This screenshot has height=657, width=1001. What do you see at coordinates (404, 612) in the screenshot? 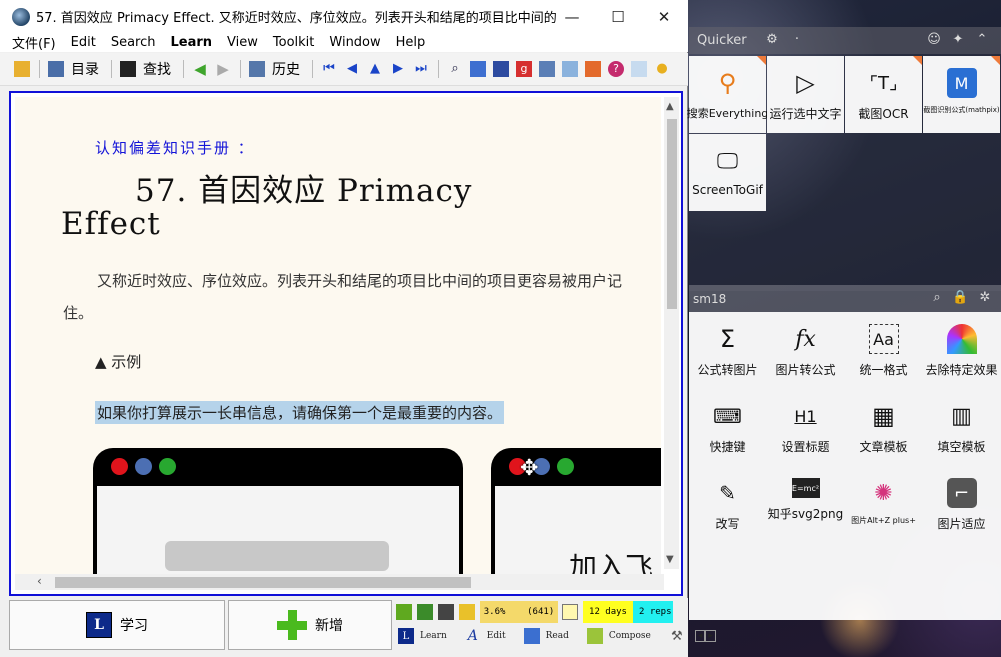
I see `topic-icon` at bounding box center [404, 612].